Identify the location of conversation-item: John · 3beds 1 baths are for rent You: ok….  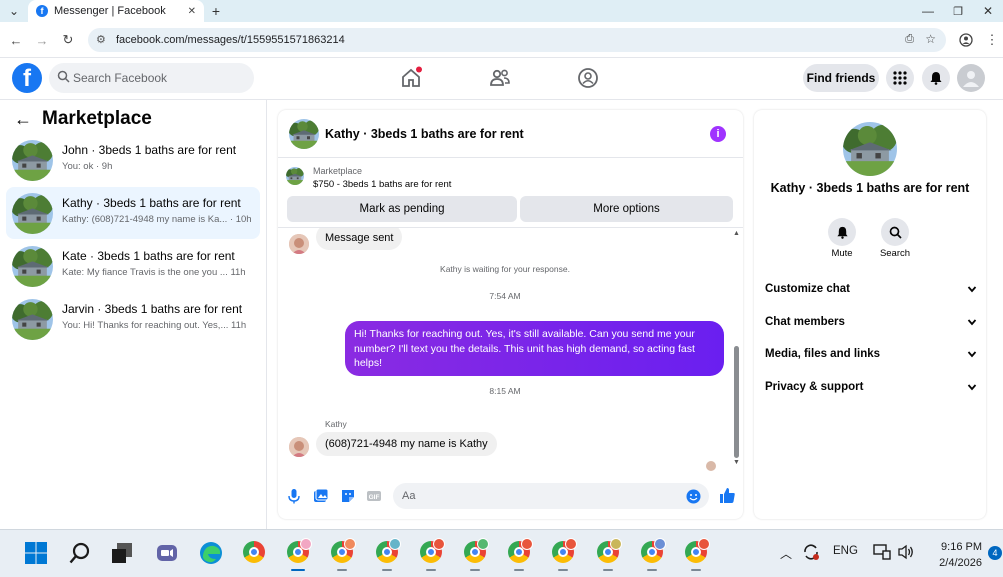
(133, 160).